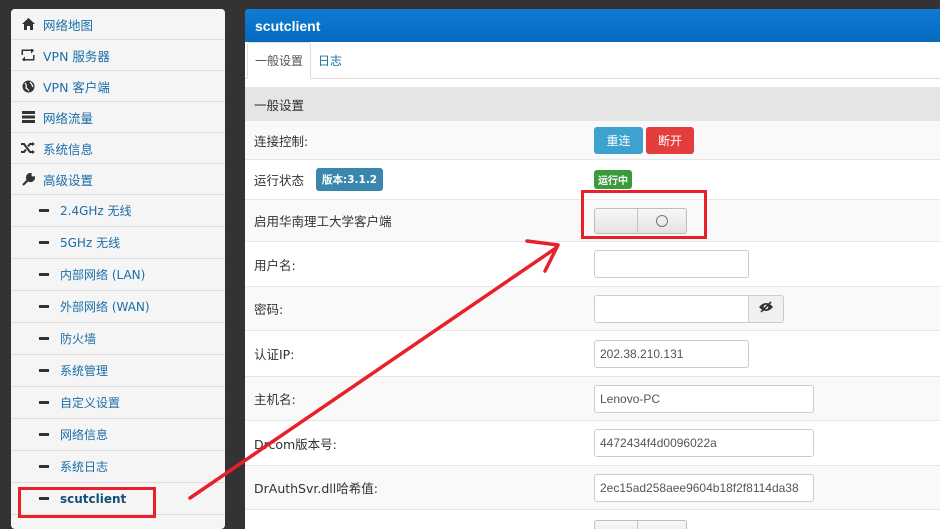 The image size is (940, 529). I want to click on section-title: 一般设置, so click(592, 104).